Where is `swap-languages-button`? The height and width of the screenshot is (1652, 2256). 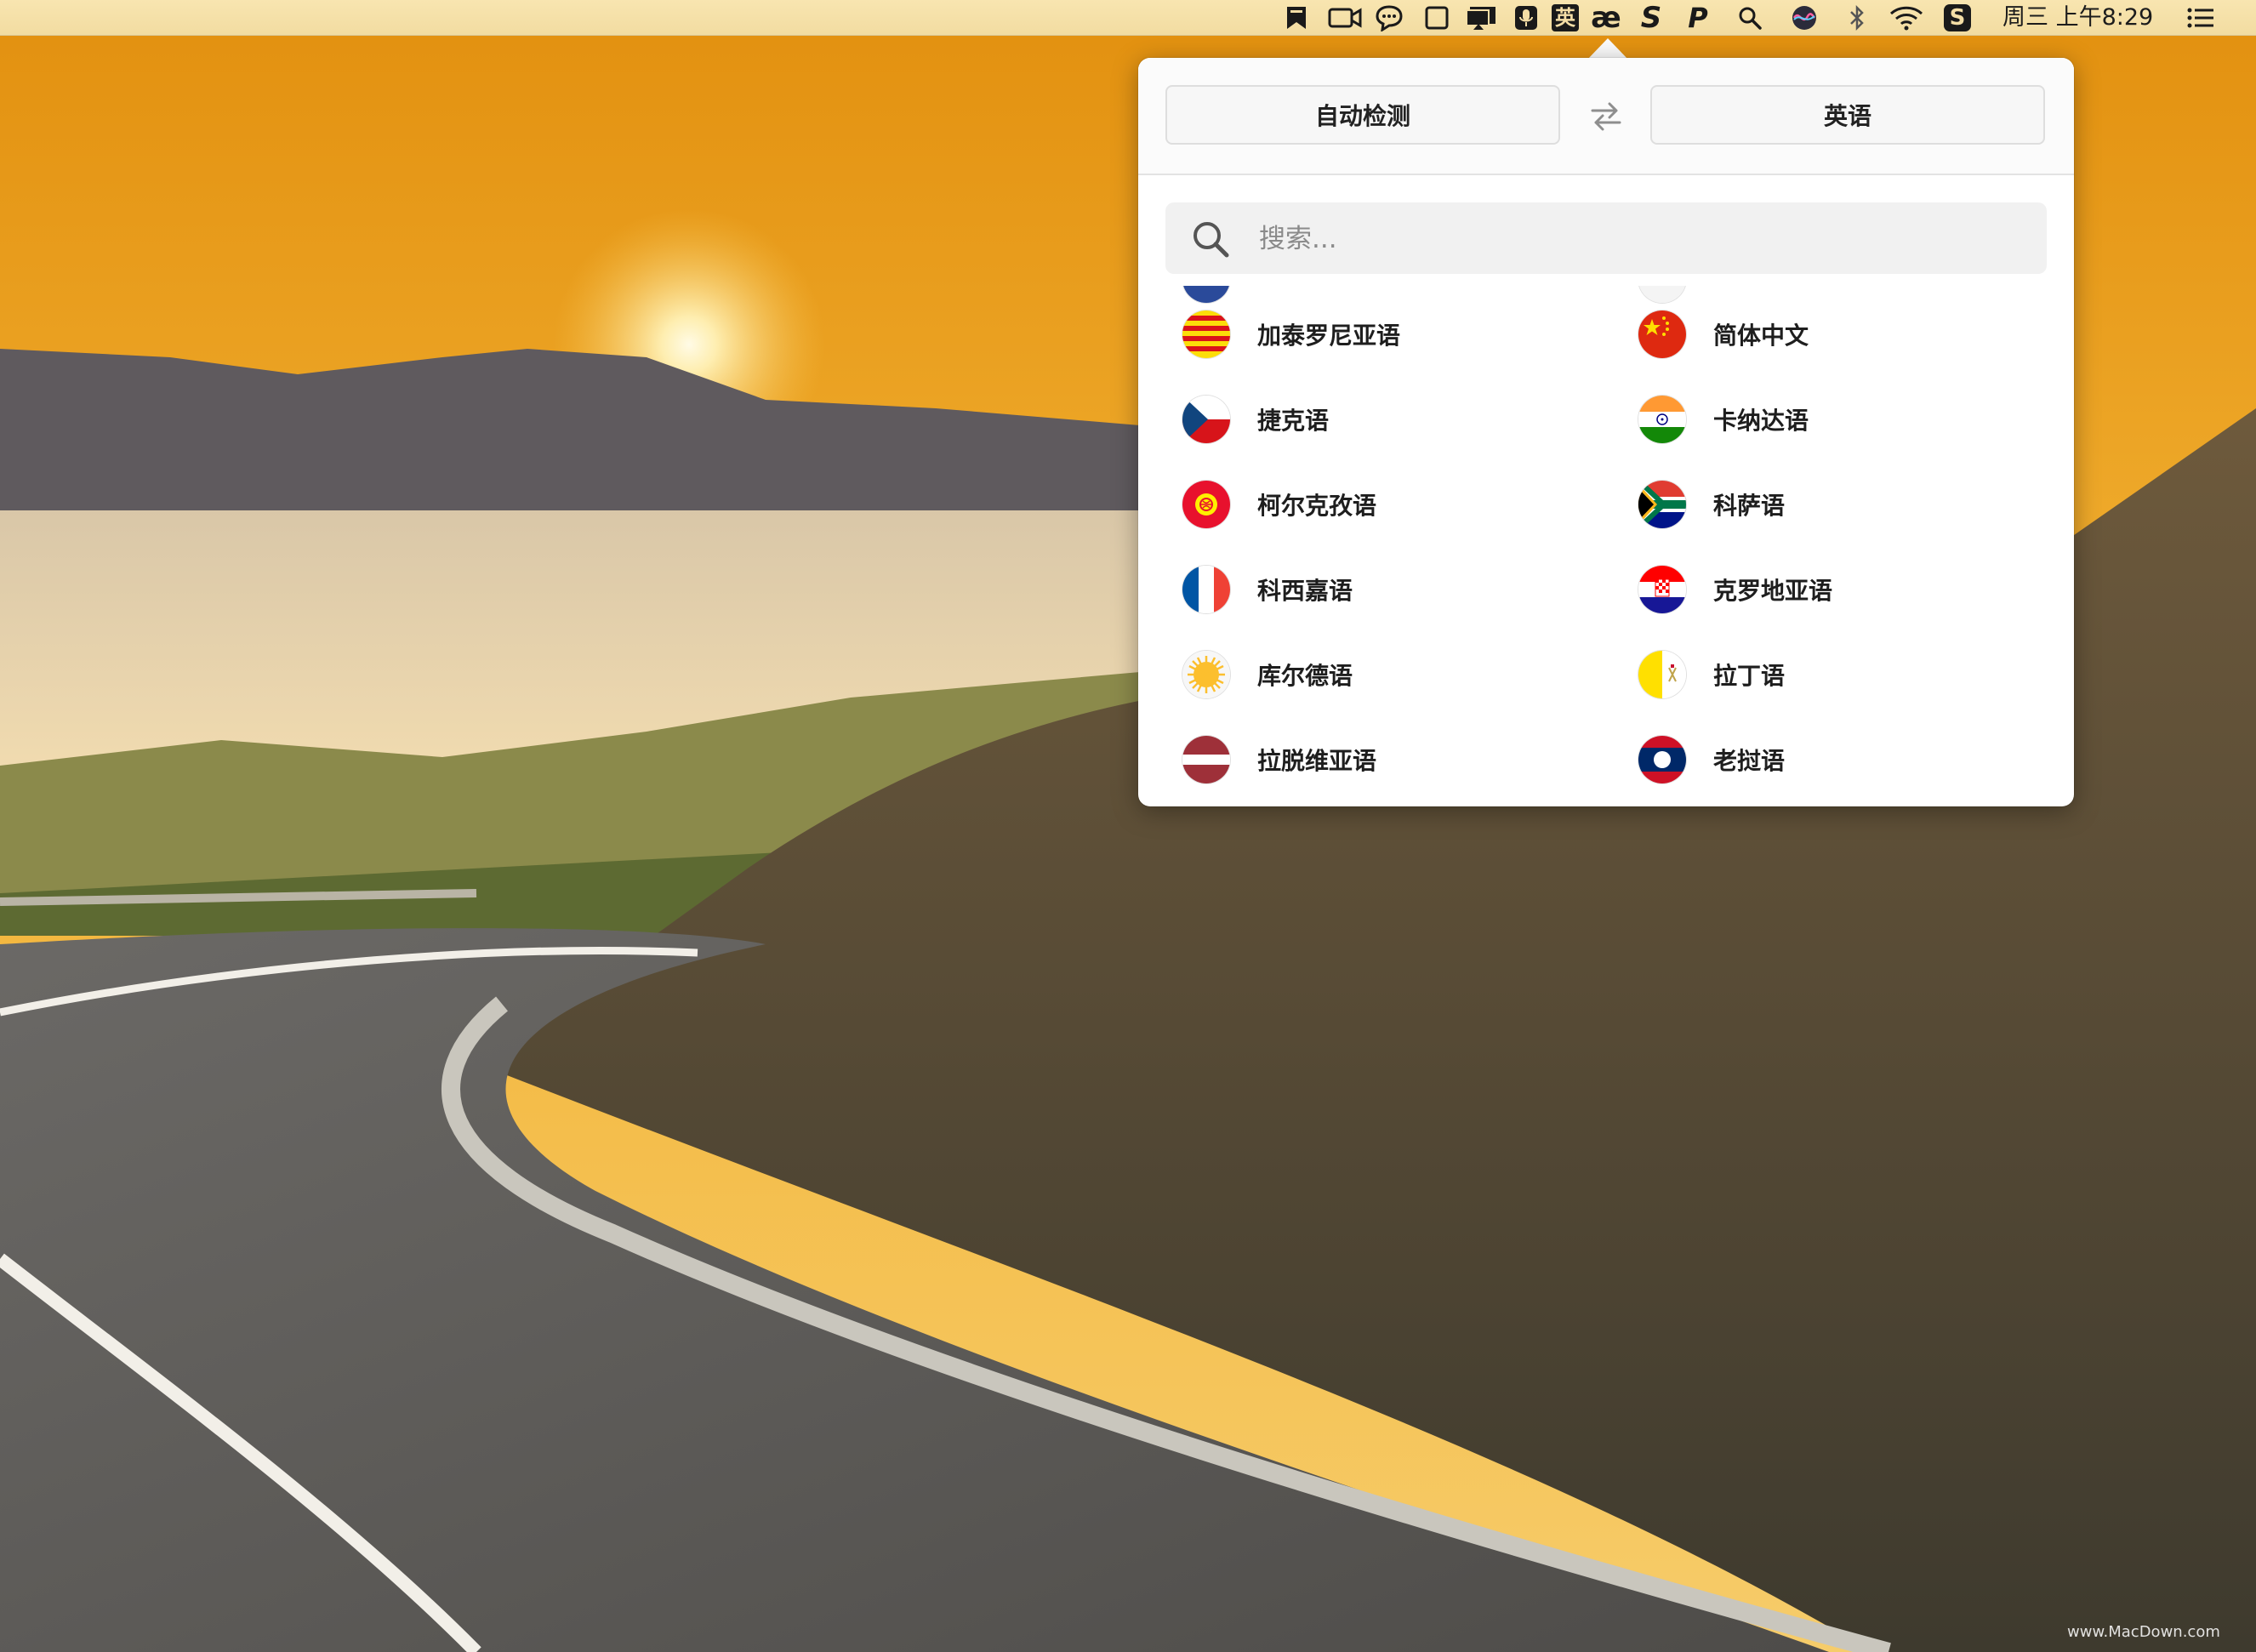 swap-languages-button is located at coordinates (1606, 116).